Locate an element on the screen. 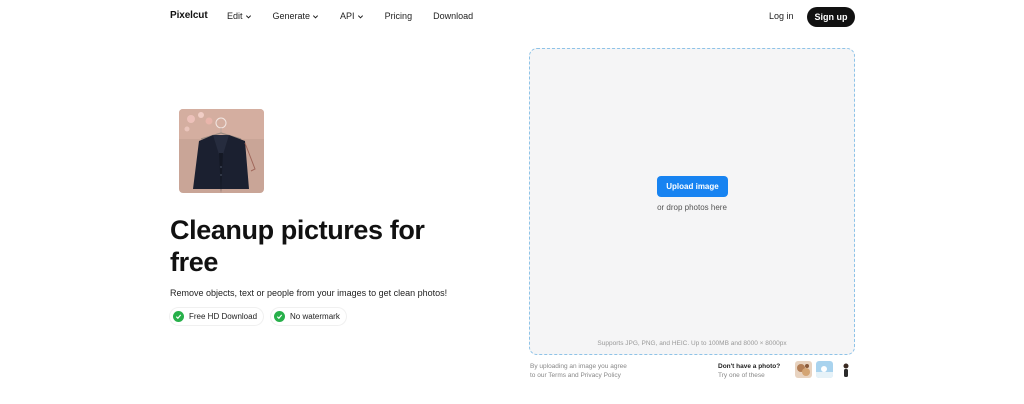 This screenshot has height=404, width=1024. menu-item-label: API is located at coordinates (347, 16).